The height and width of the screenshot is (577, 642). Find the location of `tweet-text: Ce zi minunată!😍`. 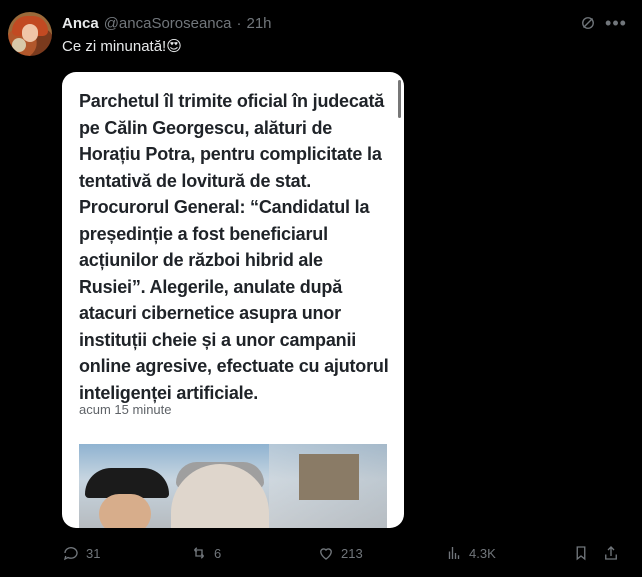

tweet-text: Ce zi minunată!😍 is located at coordinates (122, 46).